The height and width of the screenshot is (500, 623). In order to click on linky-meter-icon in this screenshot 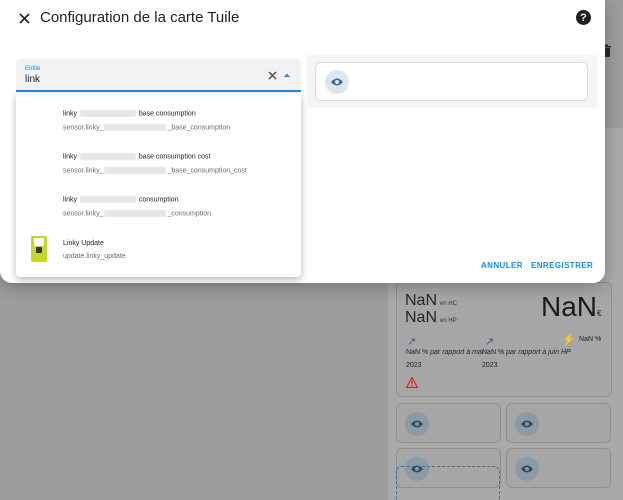, I will do `click(39, 249)`.